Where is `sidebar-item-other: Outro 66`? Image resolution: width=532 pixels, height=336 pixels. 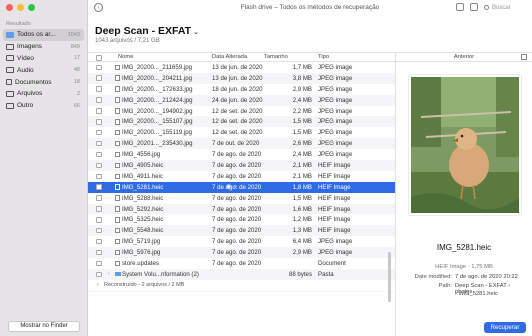
sidebar-item-other: Outro 66 is located at coordinates (43, 106).